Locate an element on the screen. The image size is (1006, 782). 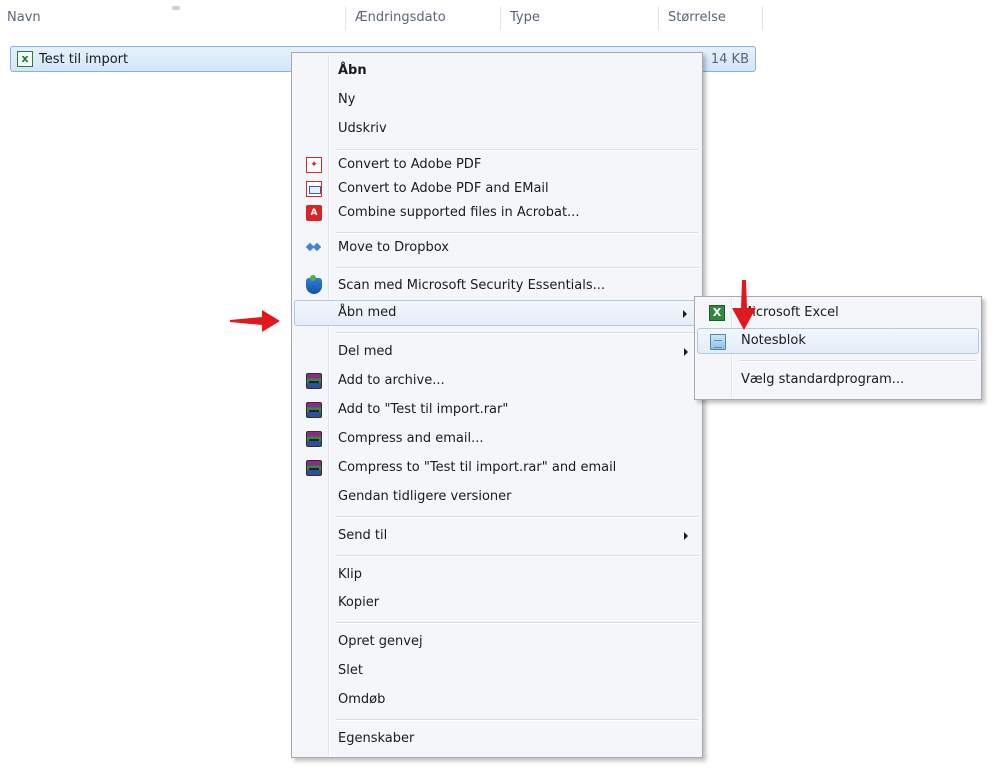
column-size: Størrelse is located at coordinates (697, 17).